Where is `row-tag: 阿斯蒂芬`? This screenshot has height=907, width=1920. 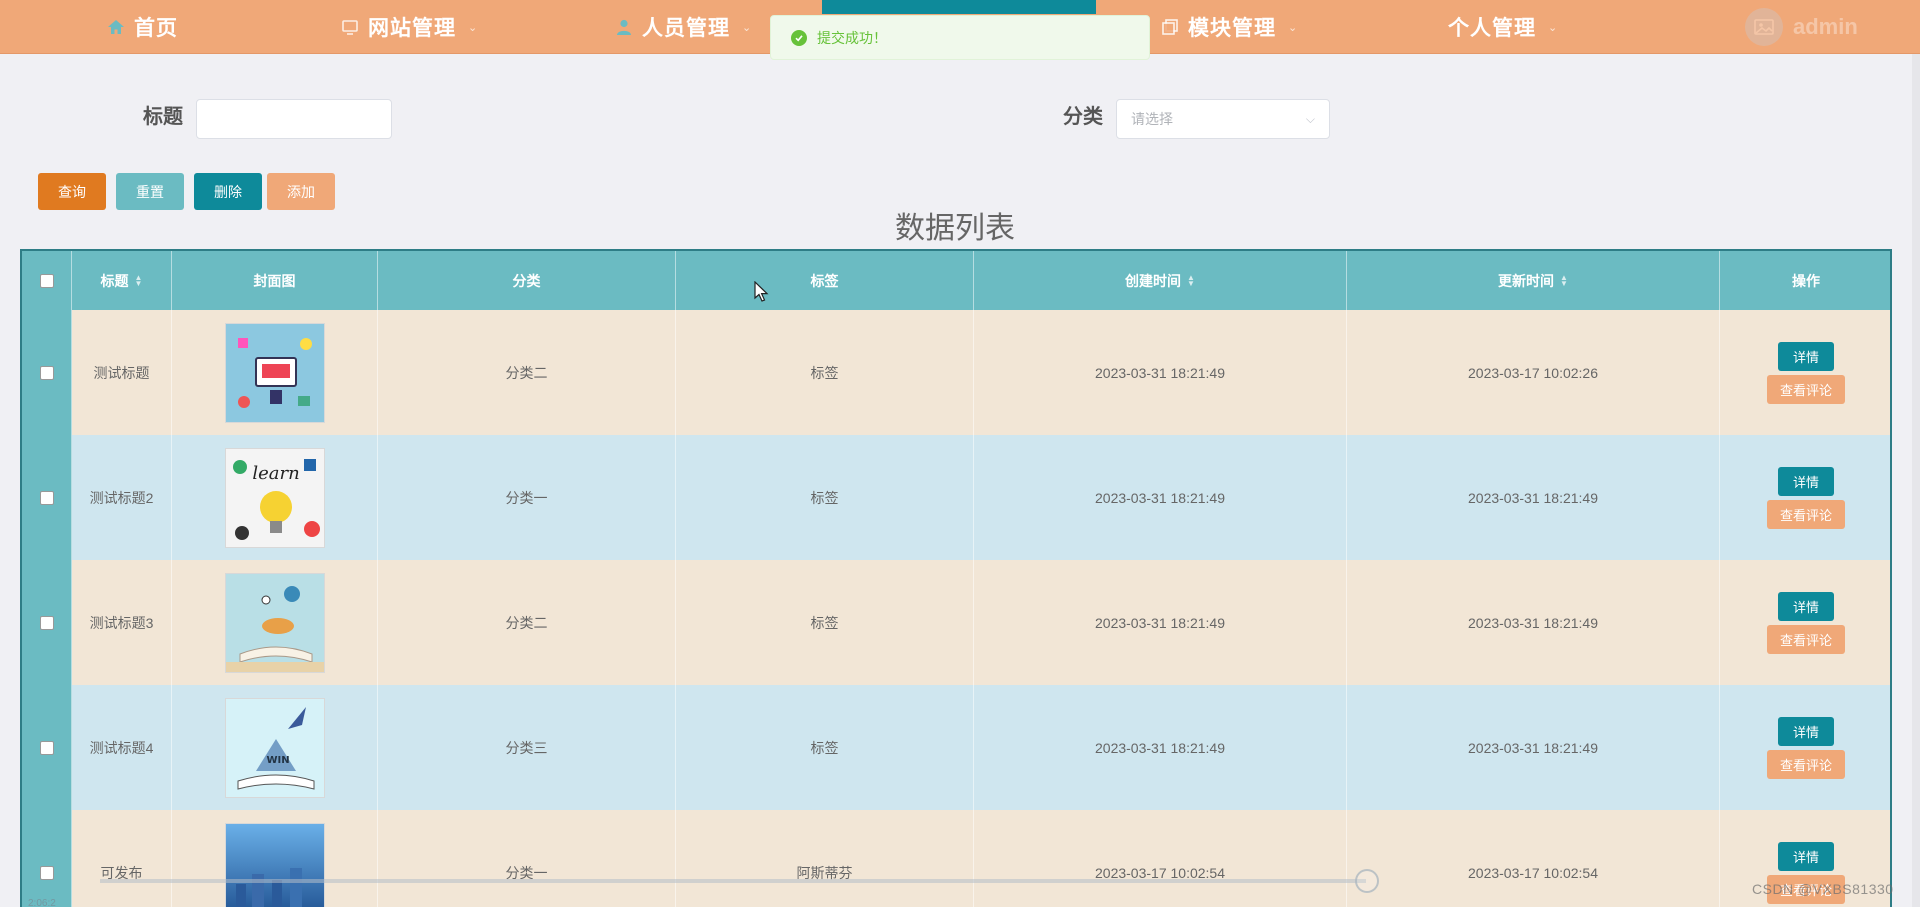
row-tag: 阿斯蒂芬 is located at coordinates (825, 858).